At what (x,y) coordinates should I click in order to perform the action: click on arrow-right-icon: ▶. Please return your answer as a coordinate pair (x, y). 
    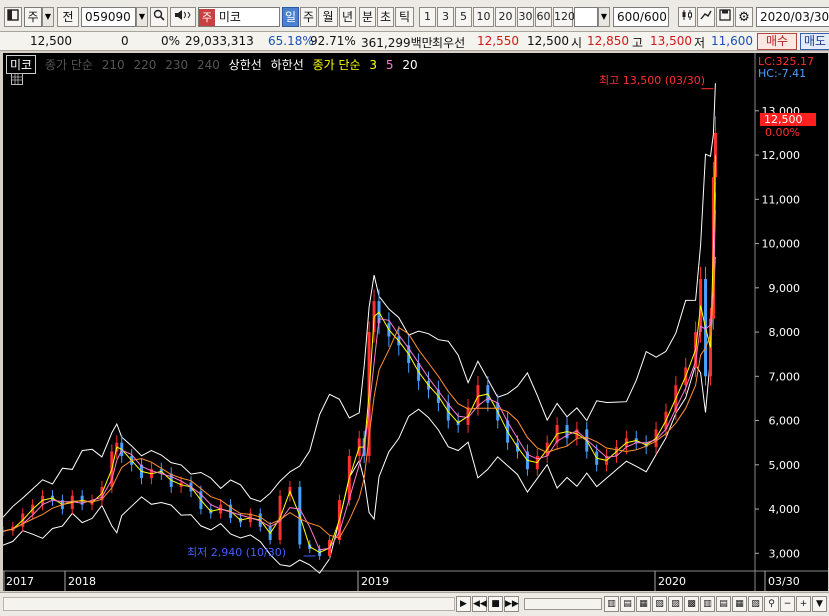
    Looking at the image, I should click on (463, 604).